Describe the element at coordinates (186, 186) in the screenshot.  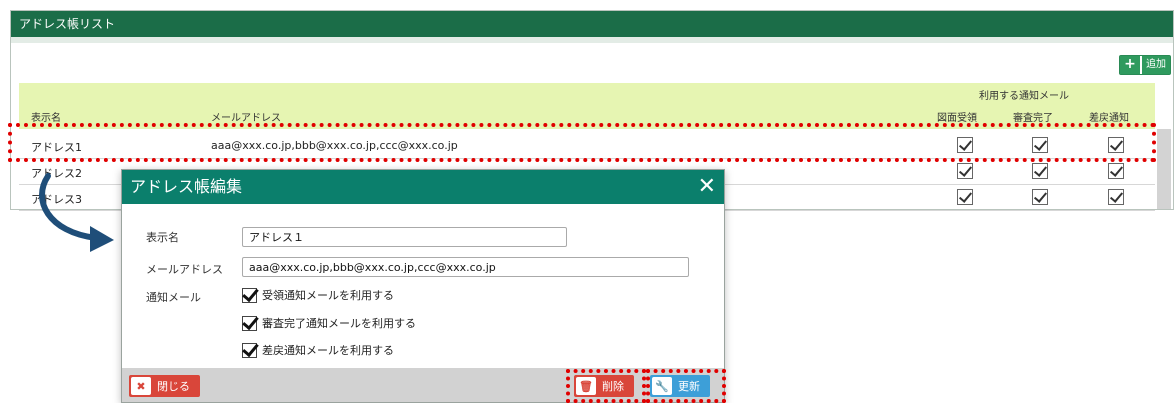
I see `dialog-title: アドレス帳編集` at that location.